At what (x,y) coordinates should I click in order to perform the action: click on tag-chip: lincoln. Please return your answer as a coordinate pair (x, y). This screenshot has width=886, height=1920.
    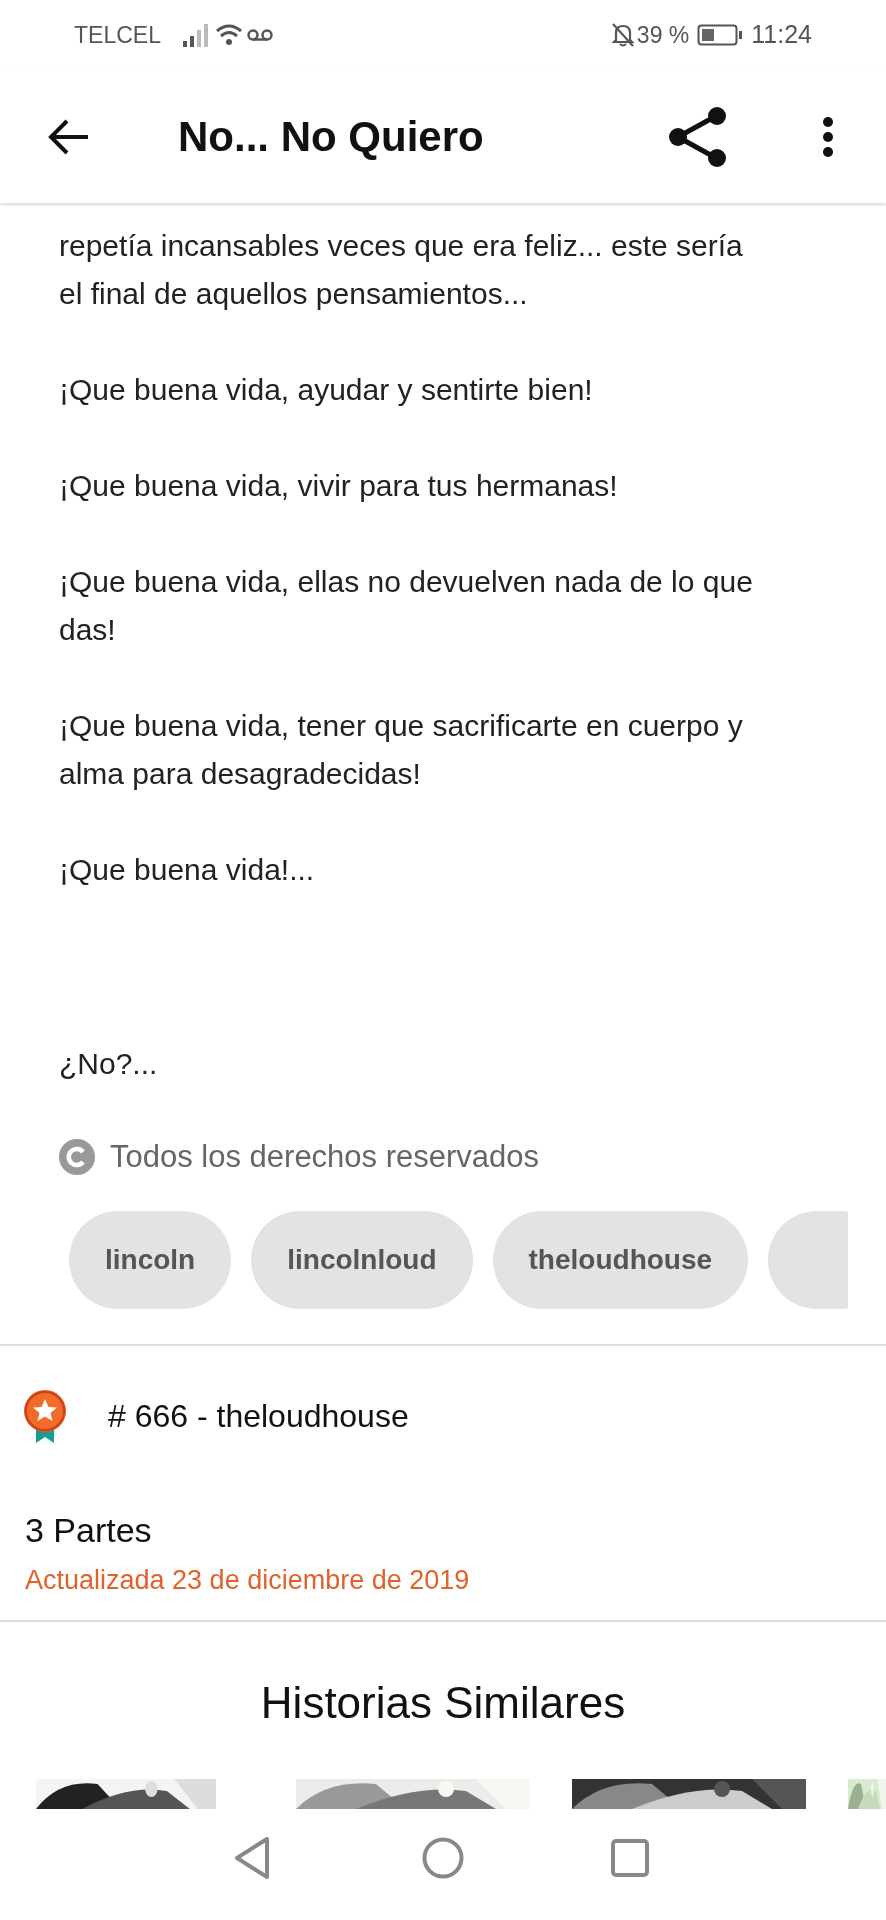
    Looking at the image, I should click on (150, 1259).